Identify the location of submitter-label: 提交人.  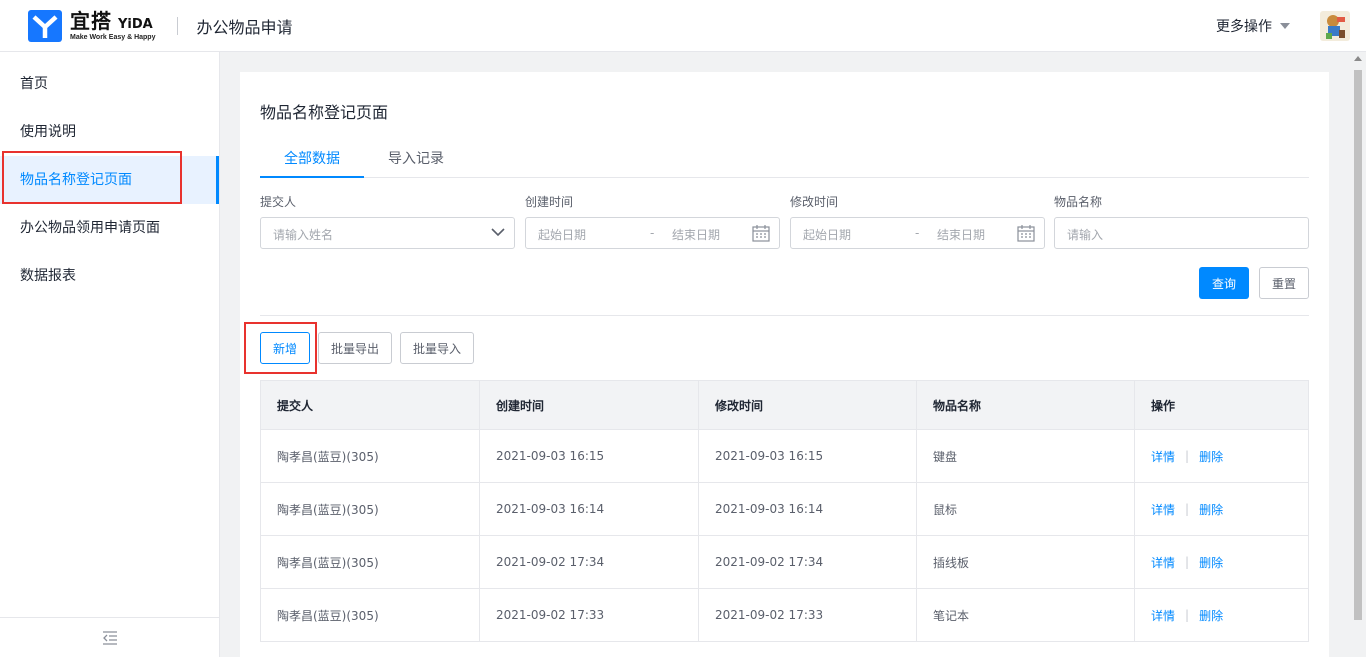
(278, 202).